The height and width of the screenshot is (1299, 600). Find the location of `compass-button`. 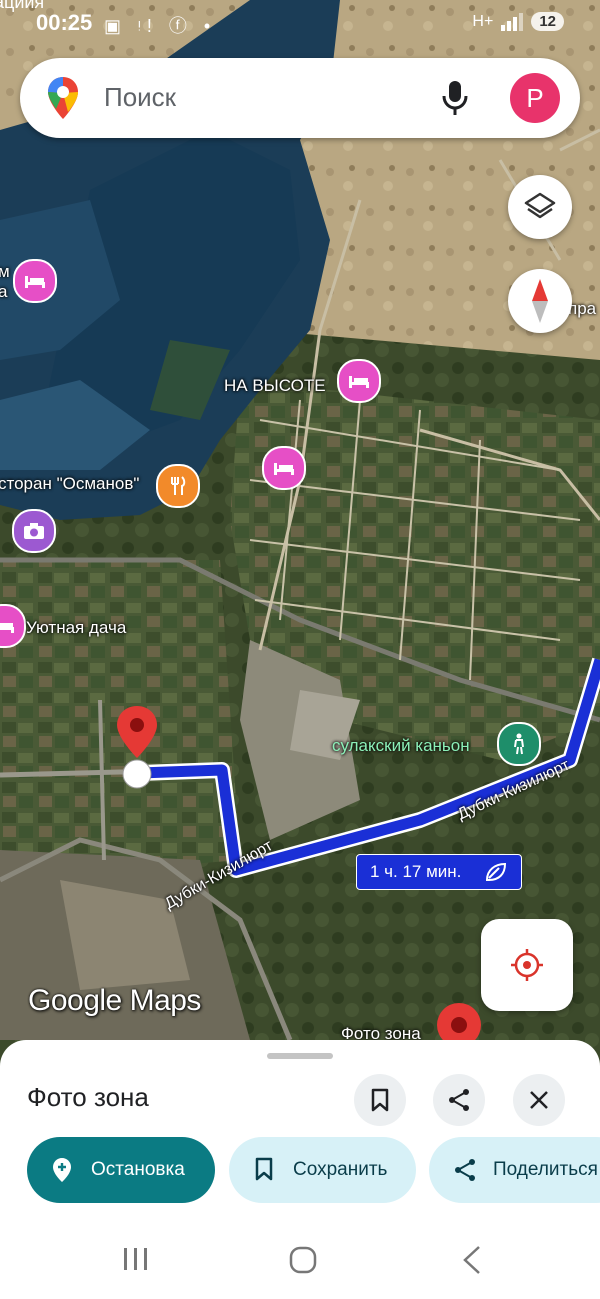

compass-button is located at coordinates (540, 301).